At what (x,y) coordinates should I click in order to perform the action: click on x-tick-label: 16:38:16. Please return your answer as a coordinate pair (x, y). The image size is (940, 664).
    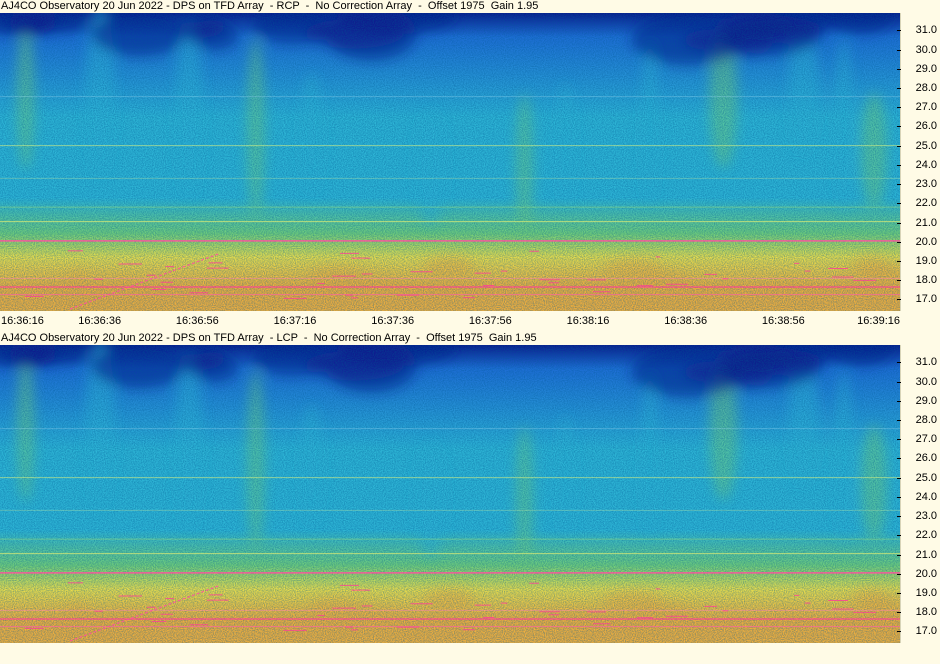
    Looking at the image, I should click on (588, 321).